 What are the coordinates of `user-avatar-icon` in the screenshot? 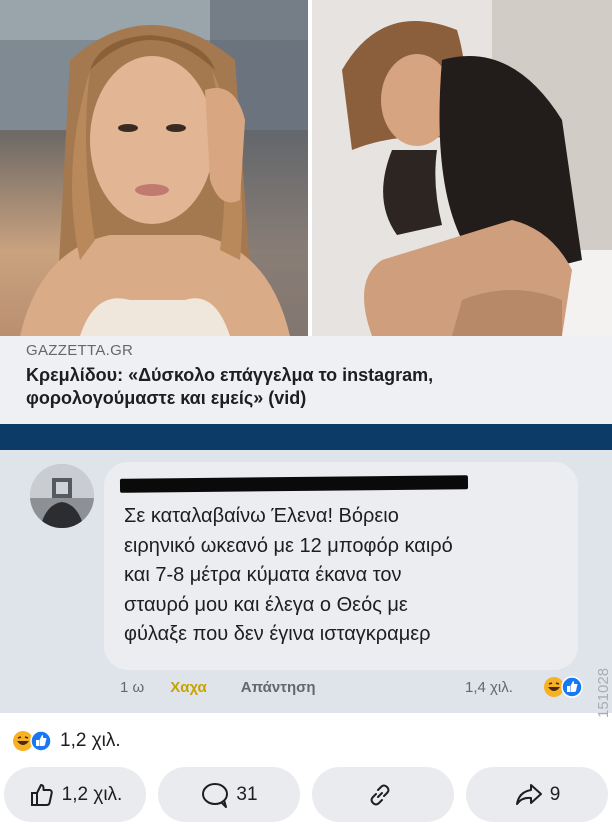 It's located at (62, 496).